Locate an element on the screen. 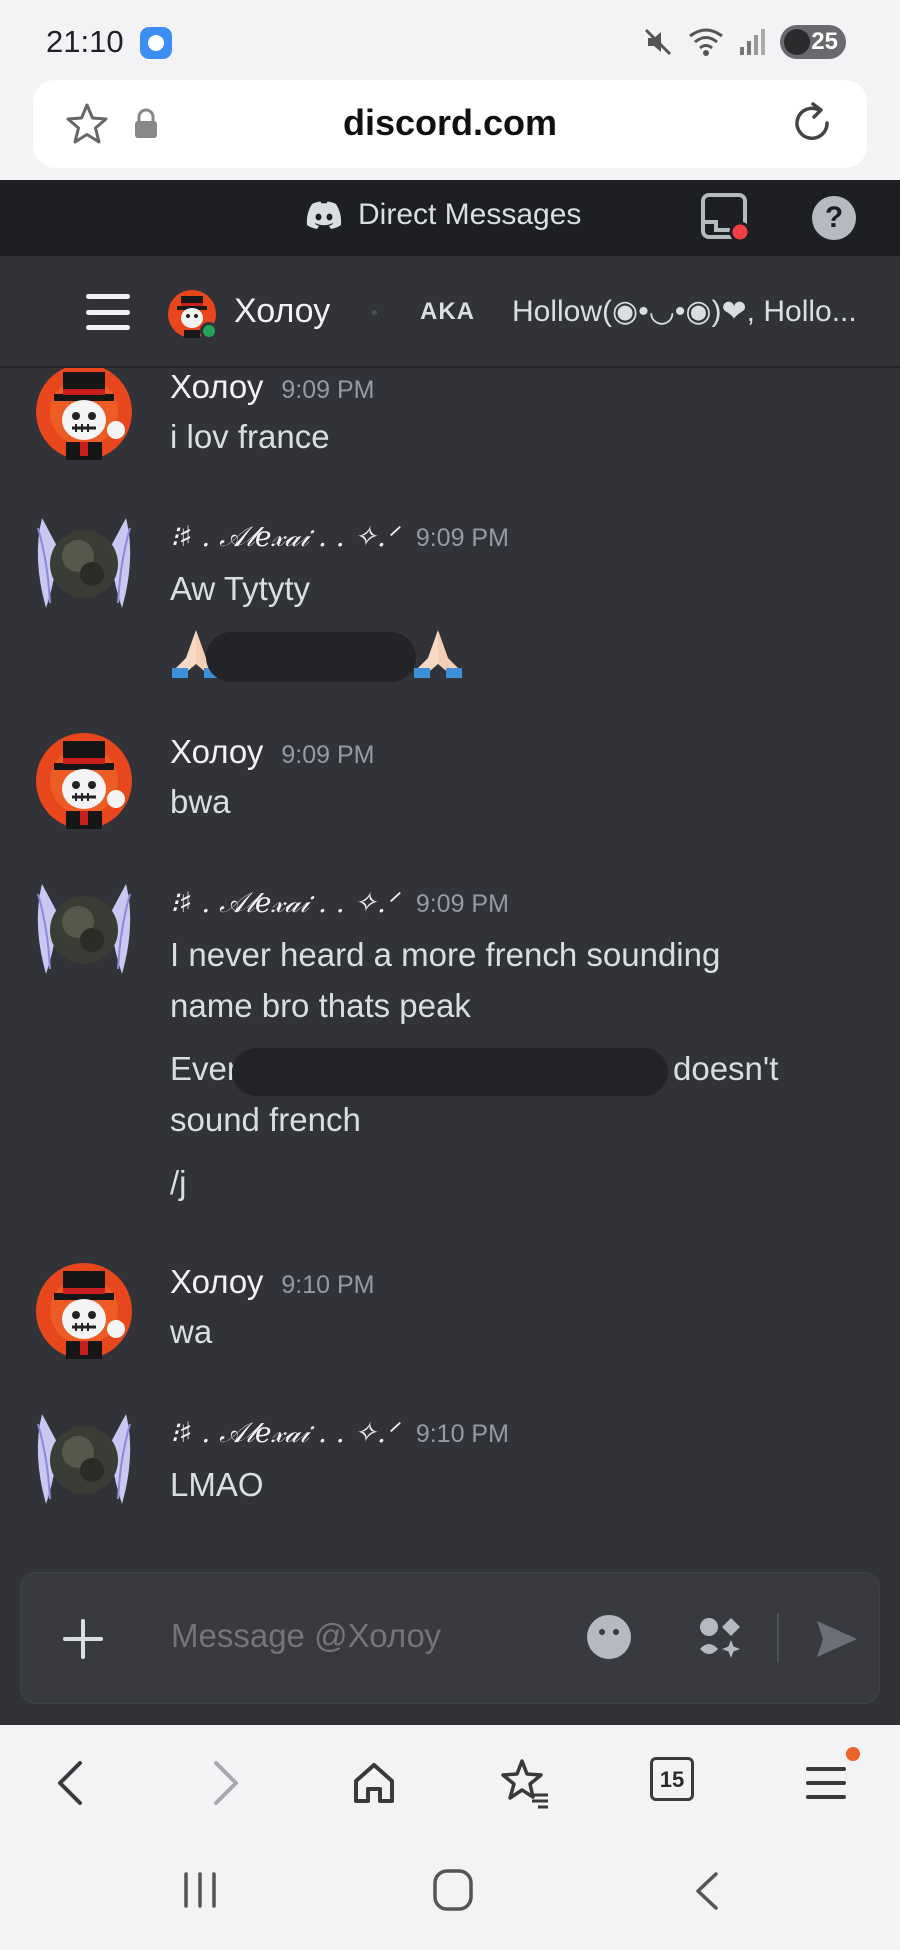  menu-icon is located at coordinates (826, 1783).